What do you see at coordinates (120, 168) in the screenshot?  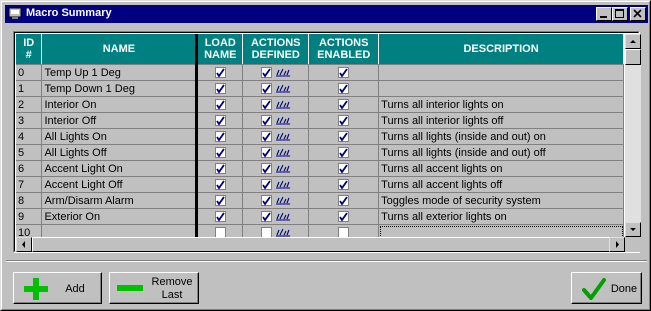 I see `cell-name: Accent Light On` at bounding box center [120, 168].